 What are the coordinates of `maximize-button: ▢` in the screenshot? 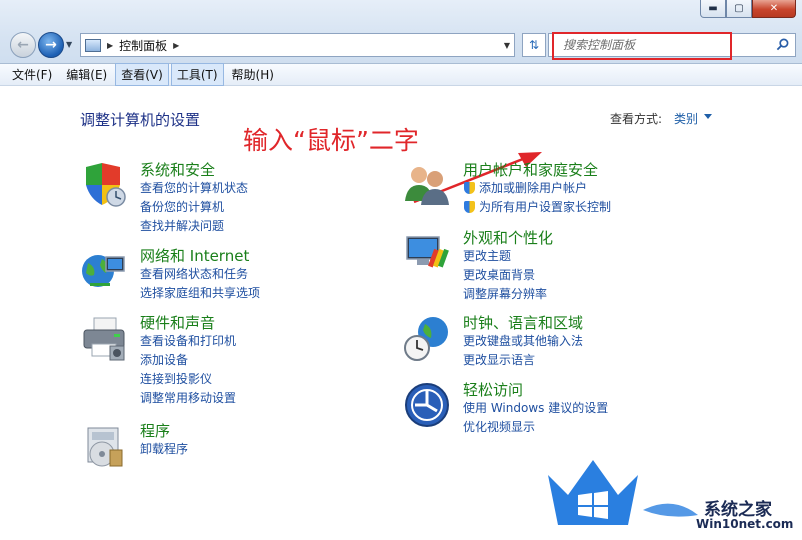 It's located at (739, 9).